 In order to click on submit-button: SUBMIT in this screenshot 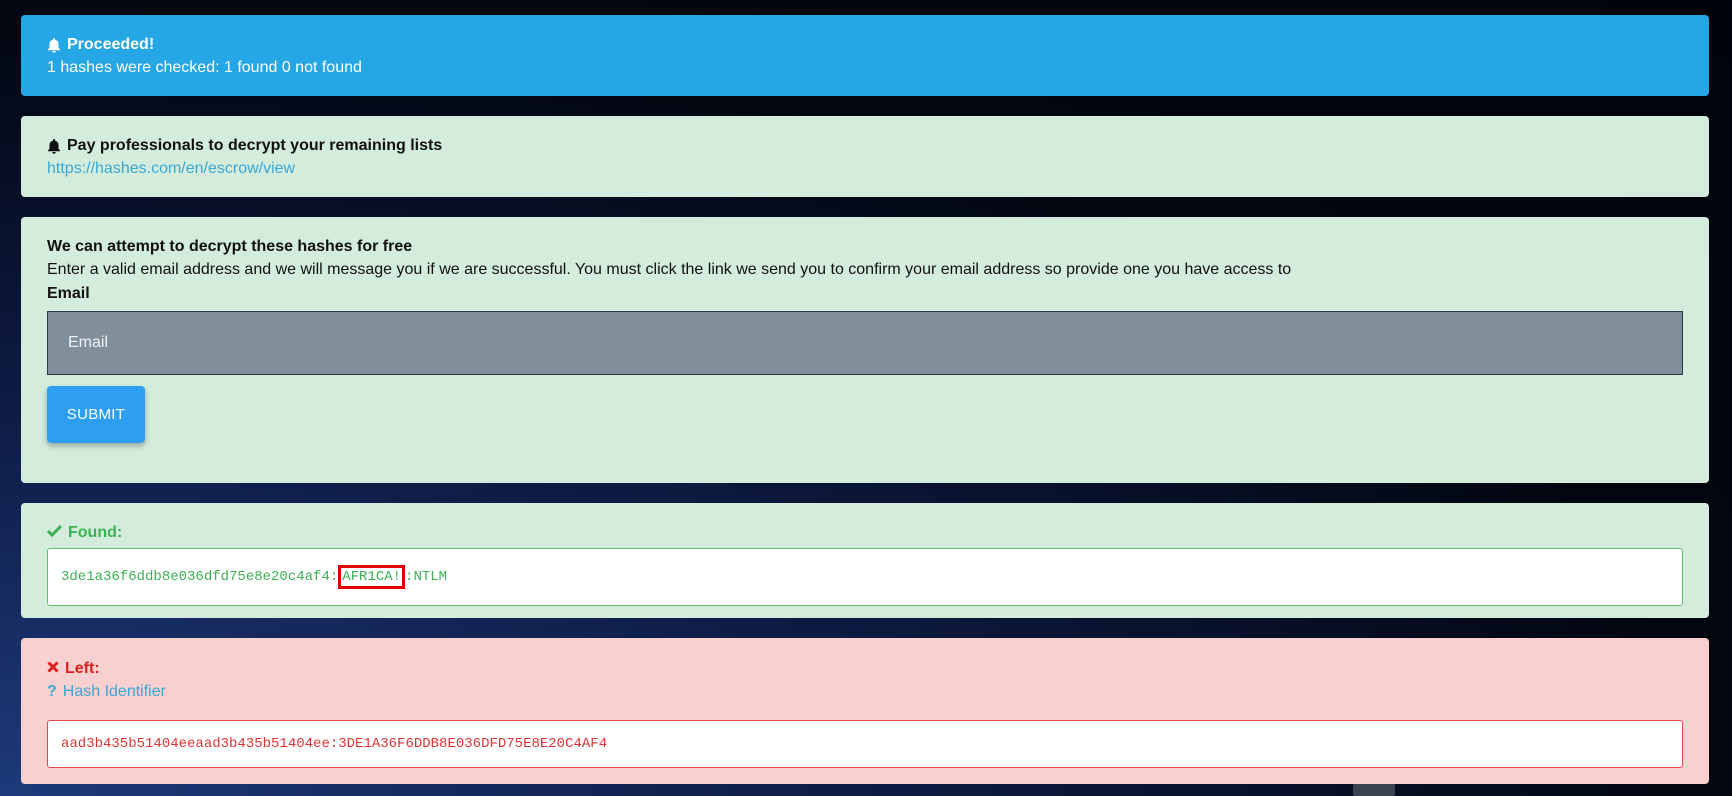, I will do `click(96, 414)`.